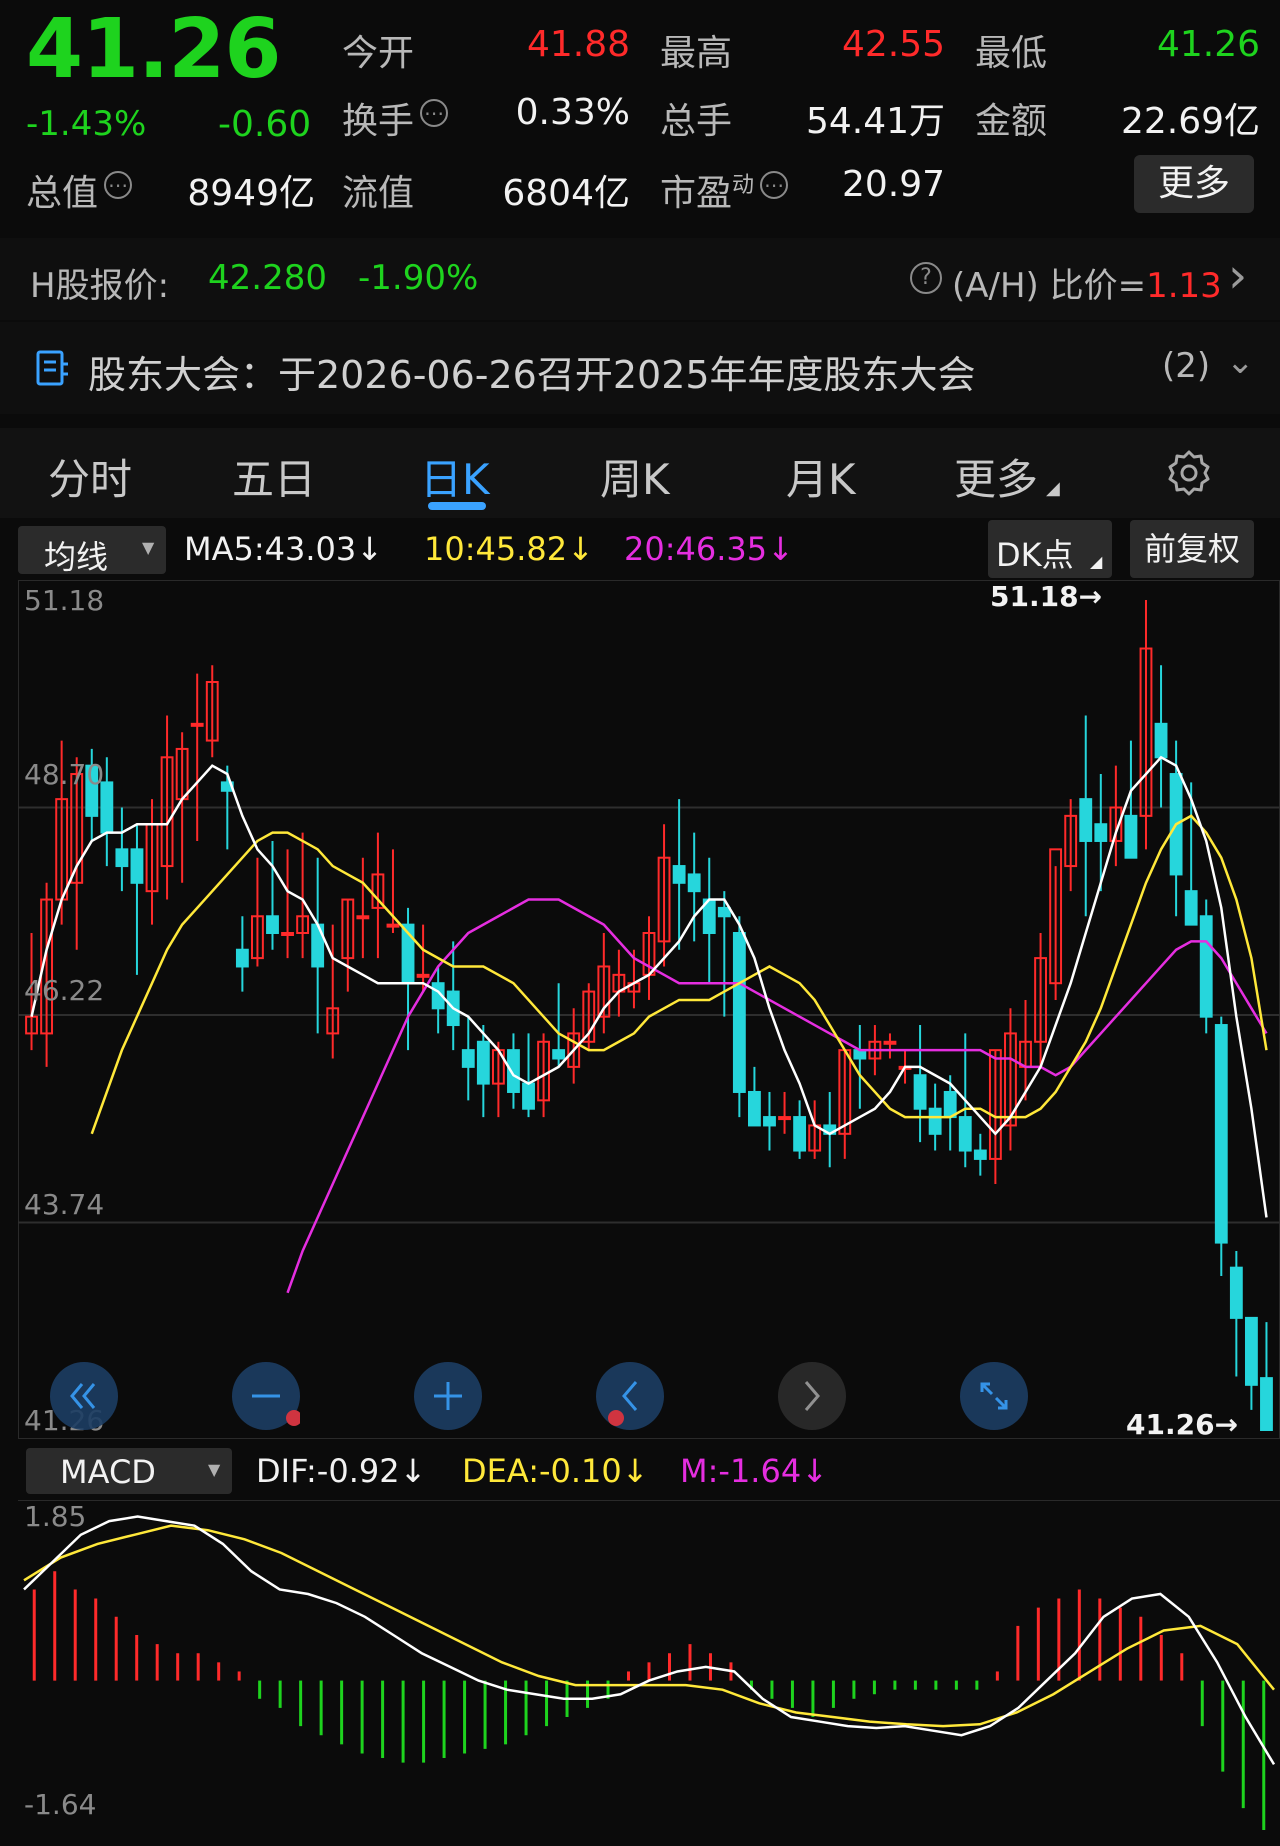 This screenshot has height=1846, width=1280. I want to click on amount-value: 22.69亿, so click(1190, 121).